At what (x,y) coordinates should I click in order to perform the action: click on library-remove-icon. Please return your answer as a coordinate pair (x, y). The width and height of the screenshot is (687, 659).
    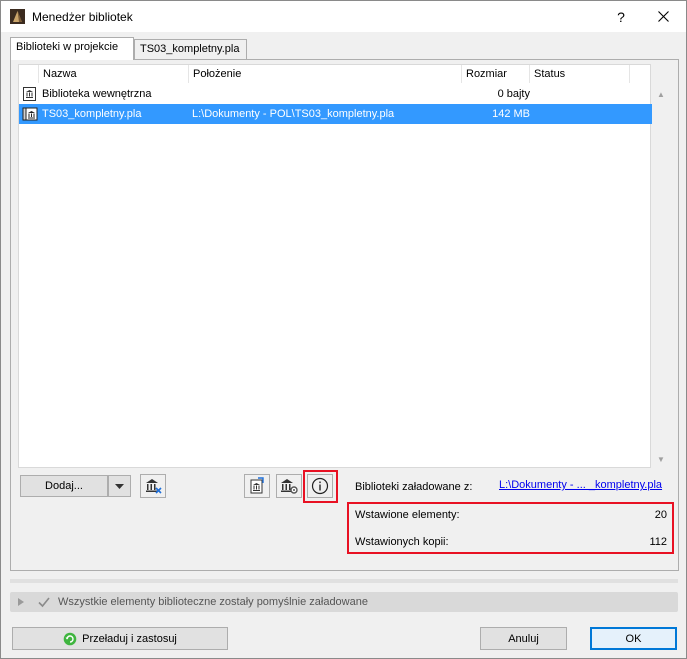
    Looking at the image, I should click on (154, 486).